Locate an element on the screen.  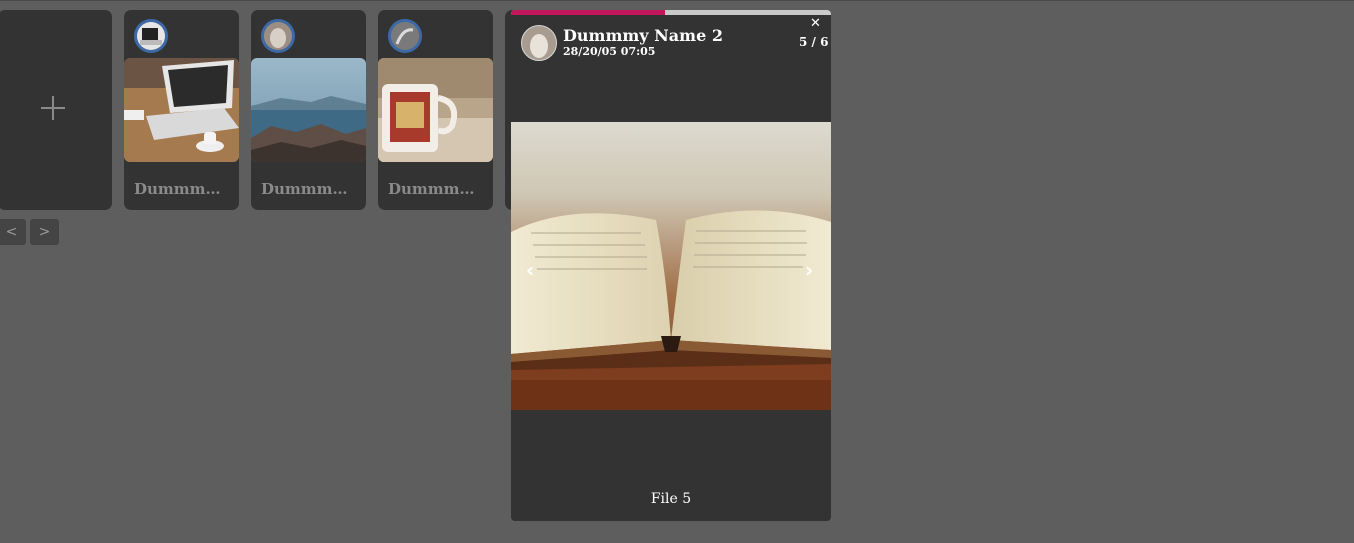
story-card: Dummmy Name 3 is located at coordinates (435, 110).